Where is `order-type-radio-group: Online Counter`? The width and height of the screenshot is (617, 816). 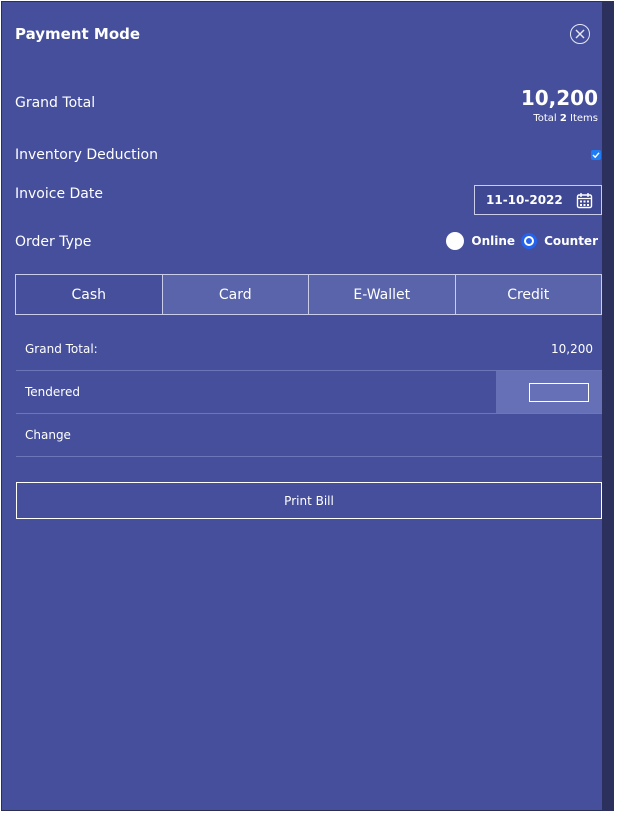 order-type-radio-group: Online Counter is located at coordinates (522, 241).